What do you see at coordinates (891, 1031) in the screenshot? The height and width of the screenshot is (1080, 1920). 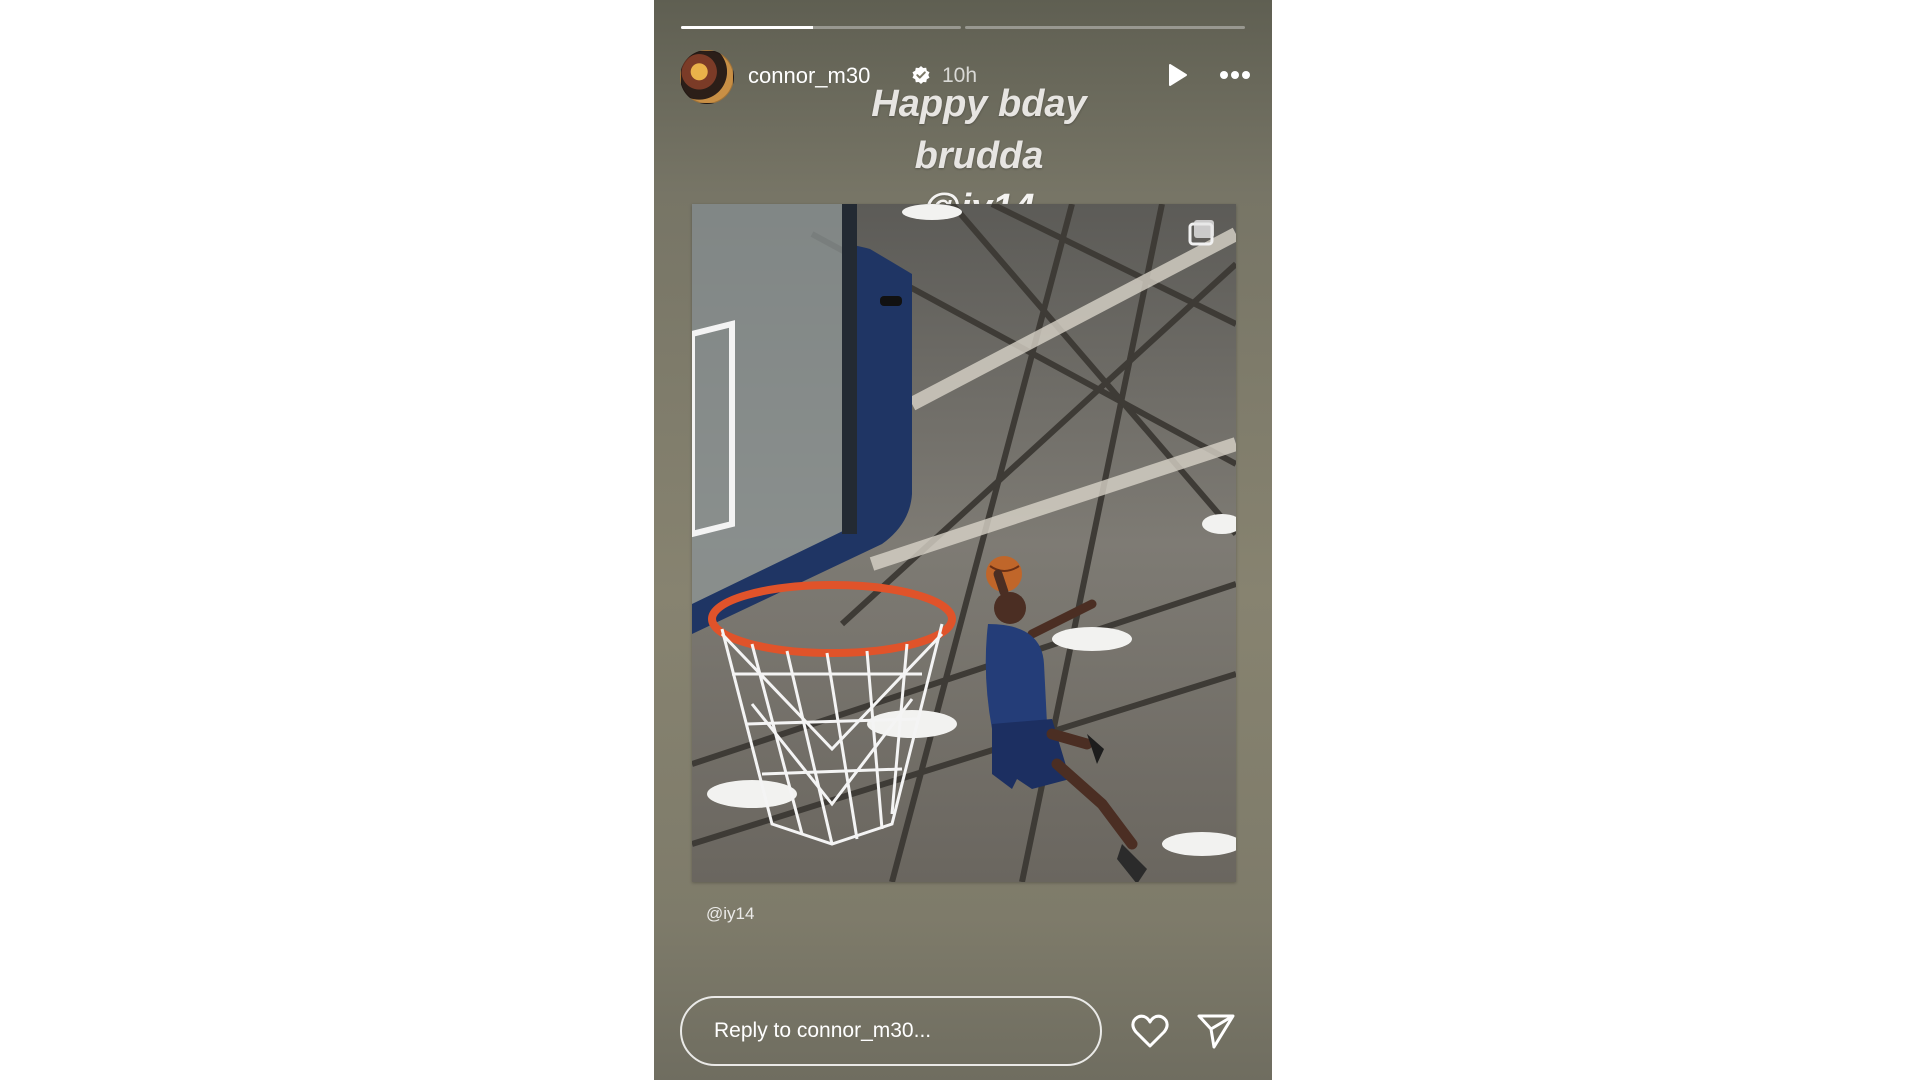 I see `reply-input` at bounding box center [891, 1031].